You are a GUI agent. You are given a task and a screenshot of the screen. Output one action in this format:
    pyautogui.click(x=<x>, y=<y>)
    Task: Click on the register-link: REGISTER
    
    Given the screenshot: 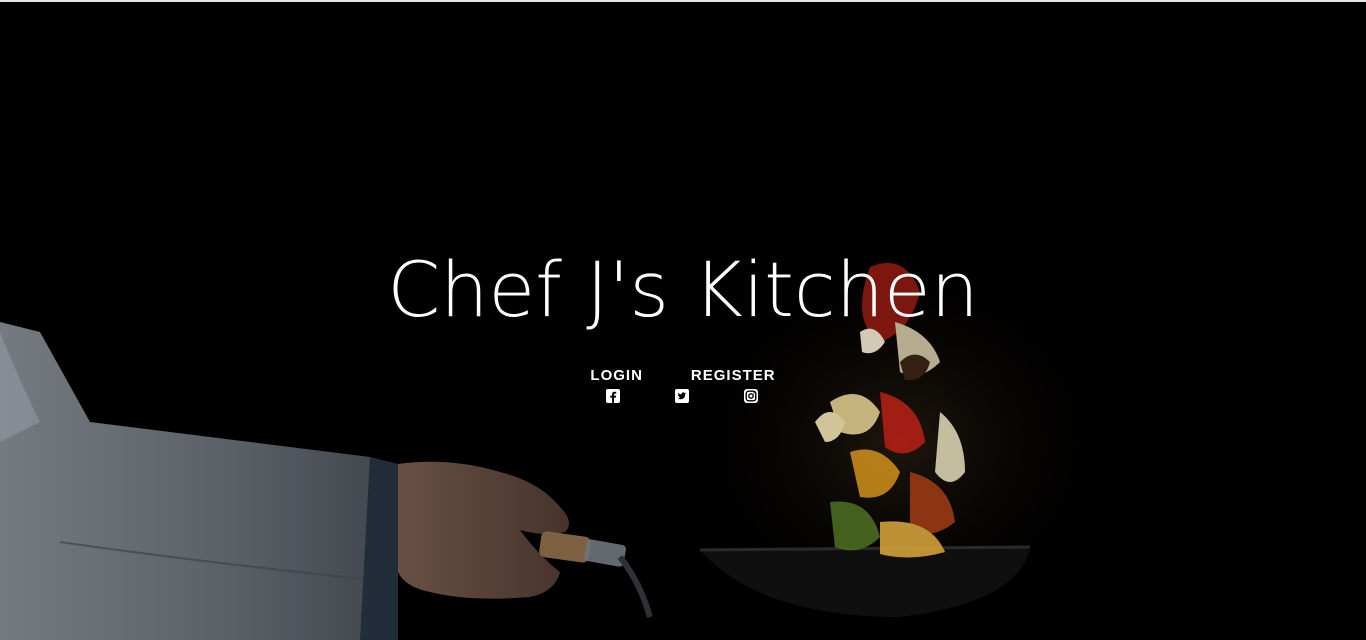 What is the action you would take?
    pyautogui.click(x=733, y=375)
    